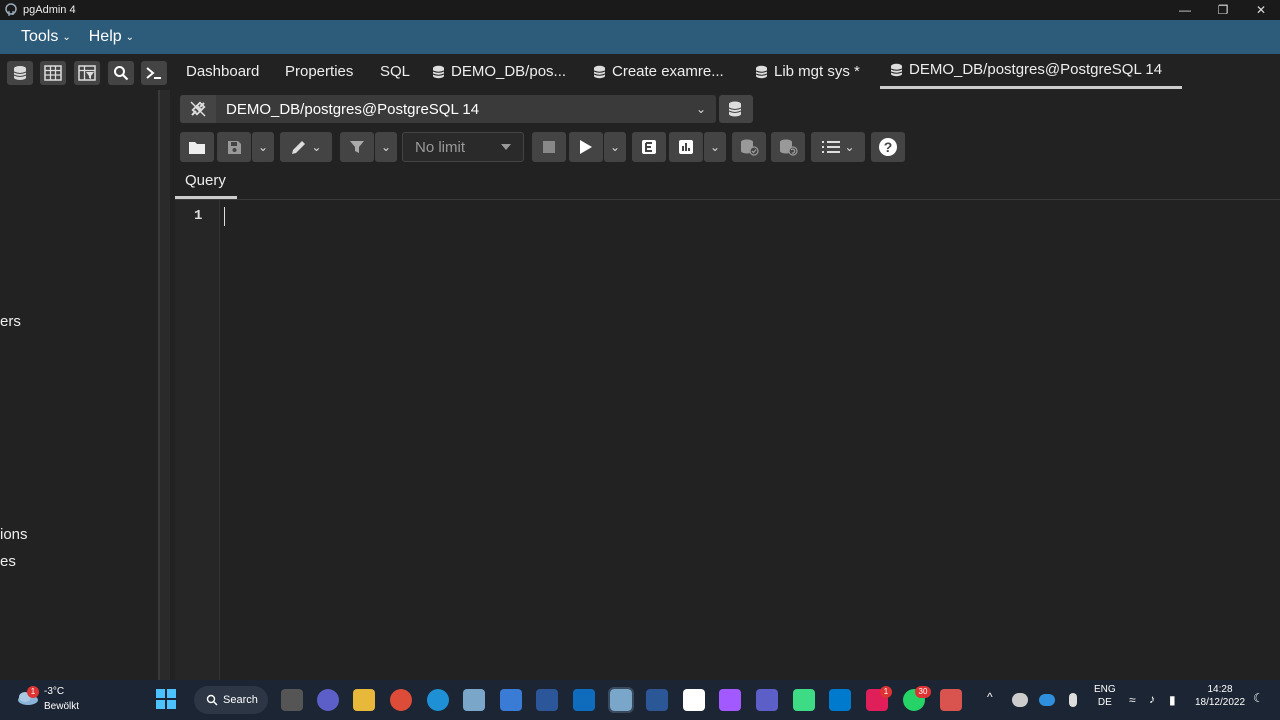 Image resolution: width=1280 pixels, height=720 pixels. I want to click on help-button: ?, so click(888, 147).